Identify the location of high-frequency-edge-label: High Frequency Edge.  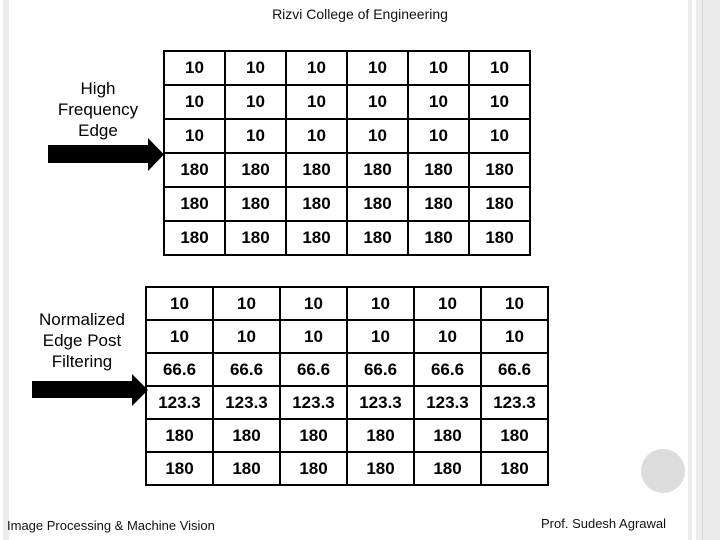
(98, 109).